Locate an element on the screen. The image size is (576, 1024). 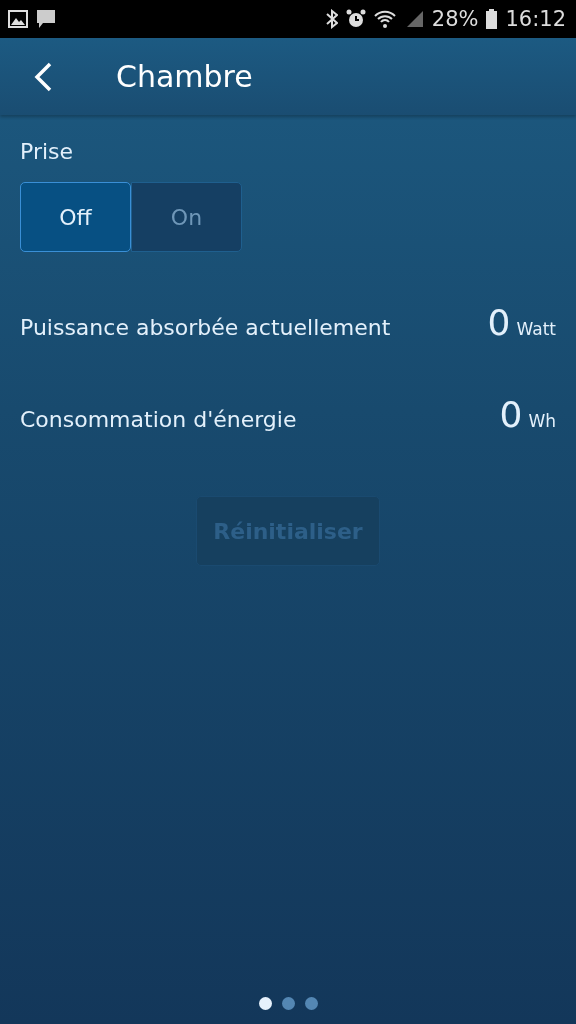
battery-icon is located at coordinates (492, 19).